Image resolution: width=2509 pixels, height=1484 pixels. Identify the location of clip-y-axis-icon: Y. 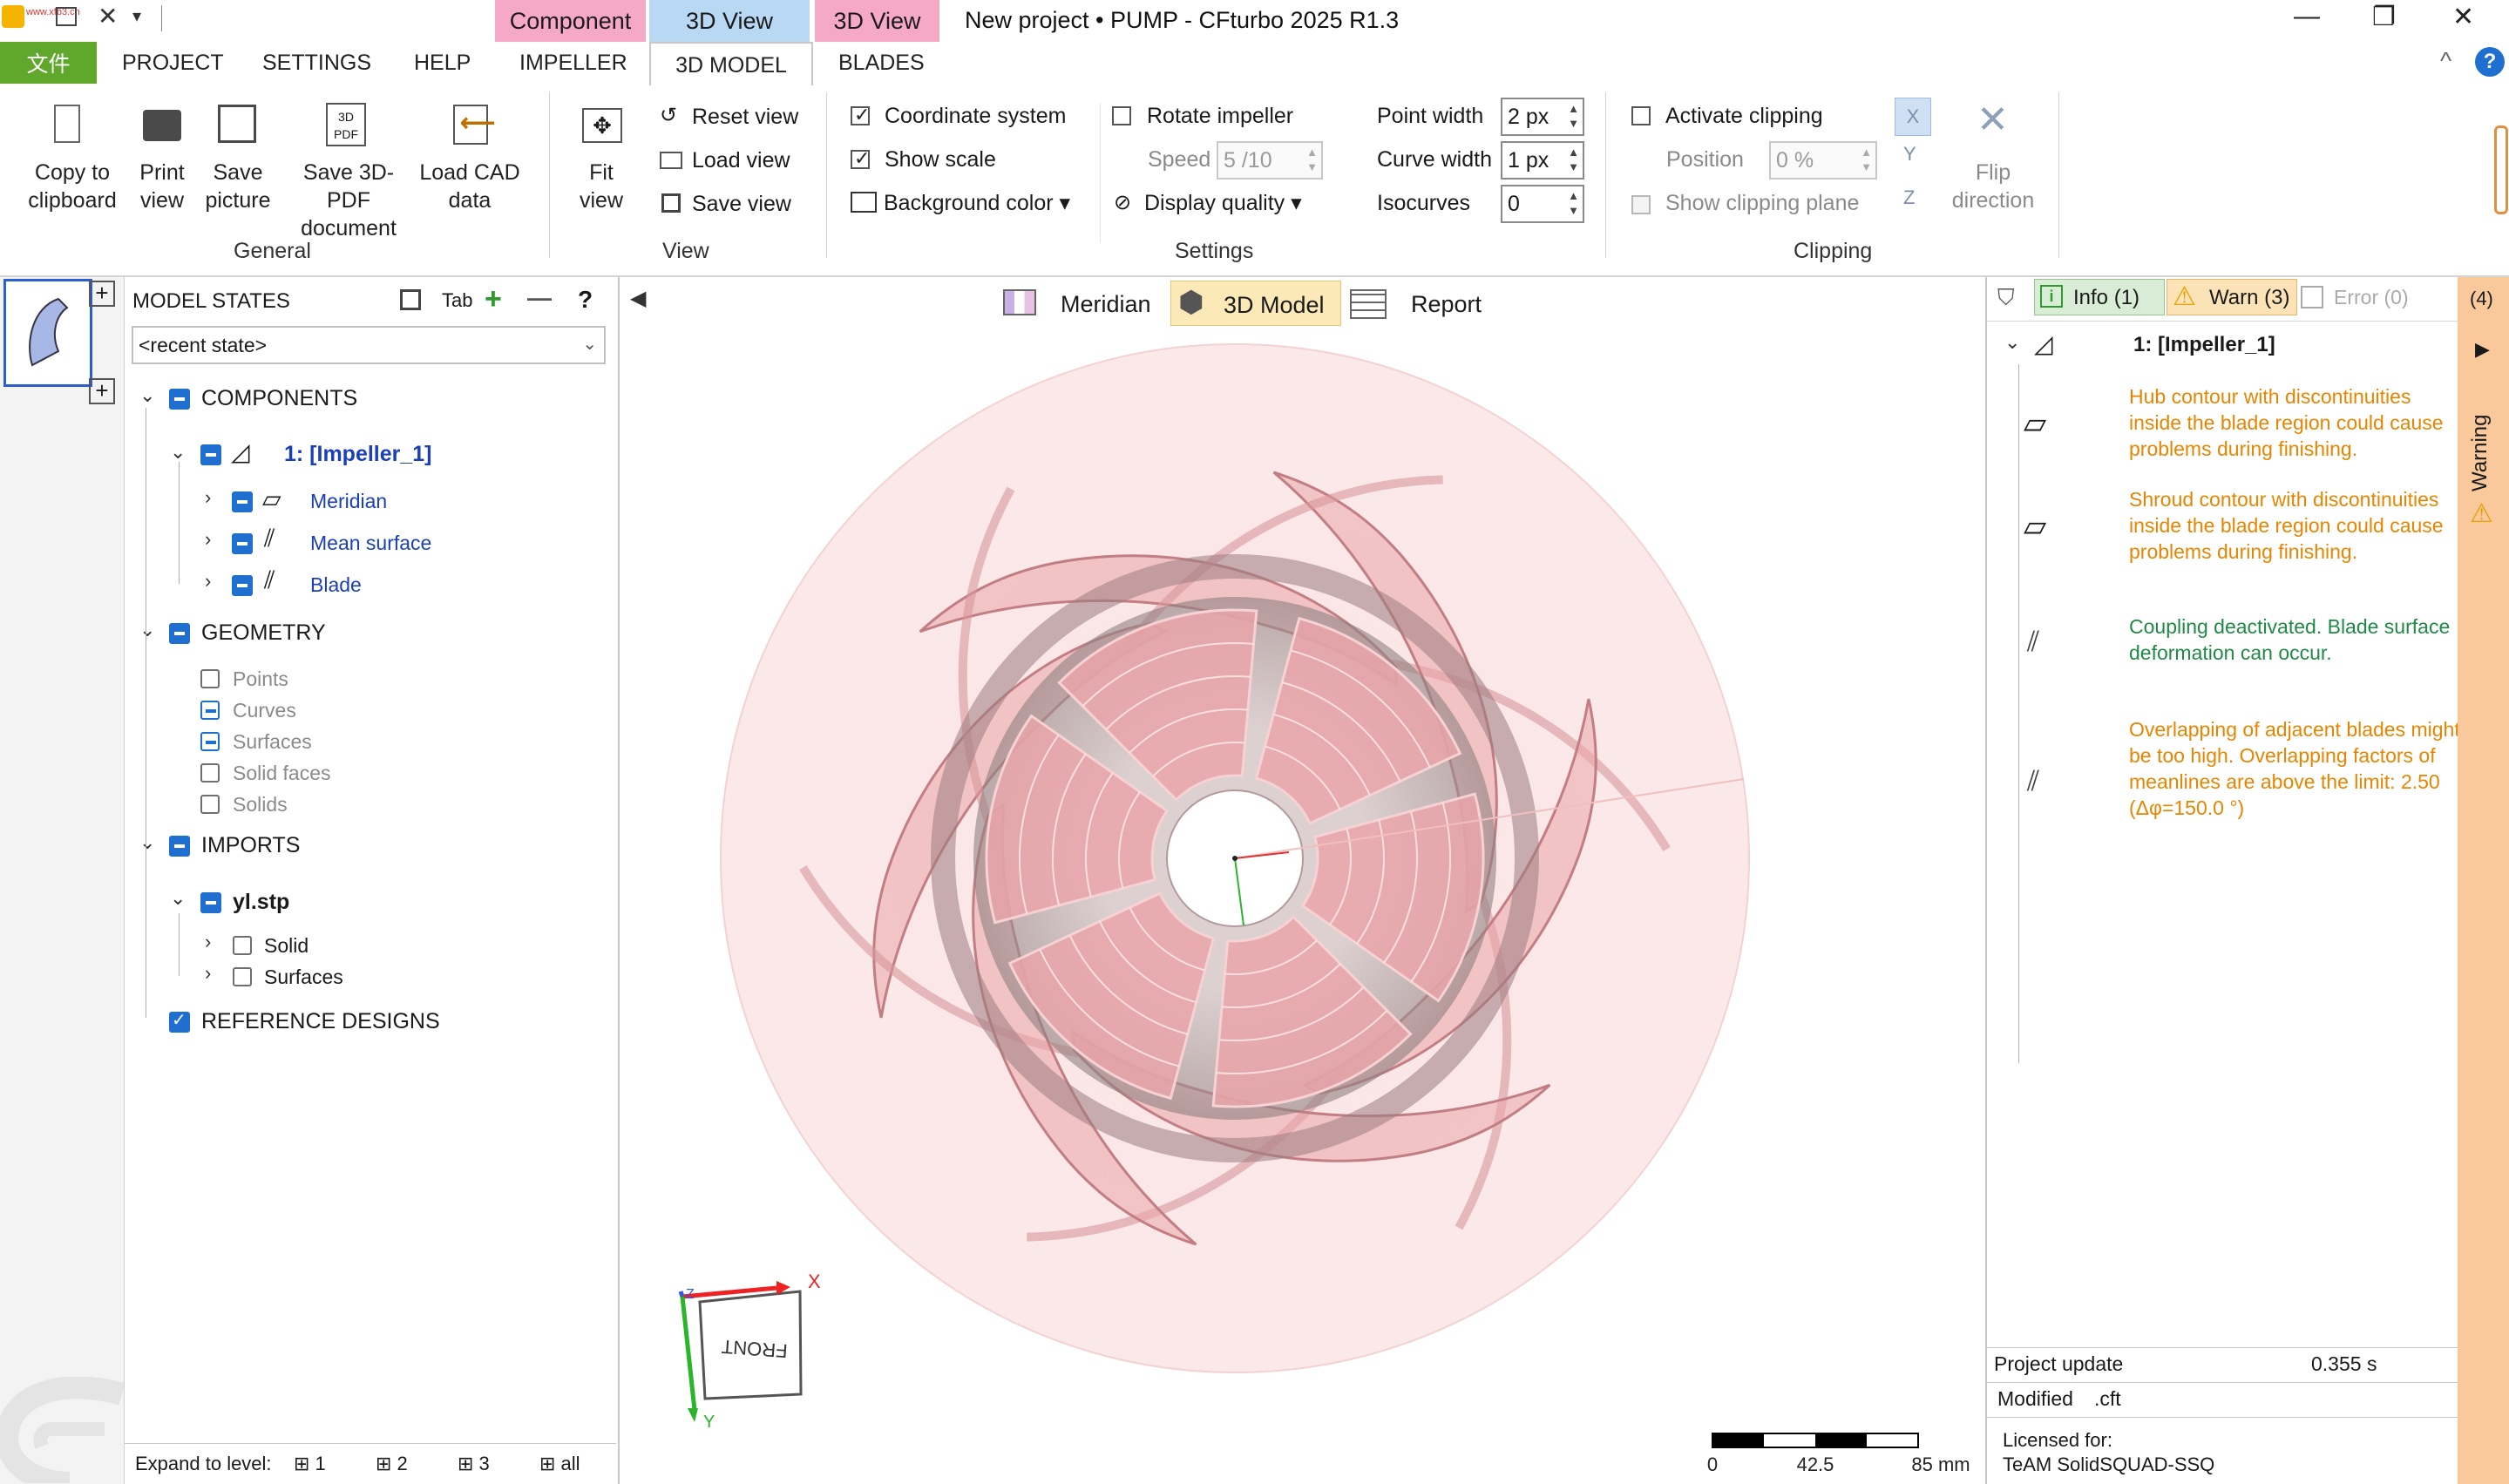
(1909, 154).